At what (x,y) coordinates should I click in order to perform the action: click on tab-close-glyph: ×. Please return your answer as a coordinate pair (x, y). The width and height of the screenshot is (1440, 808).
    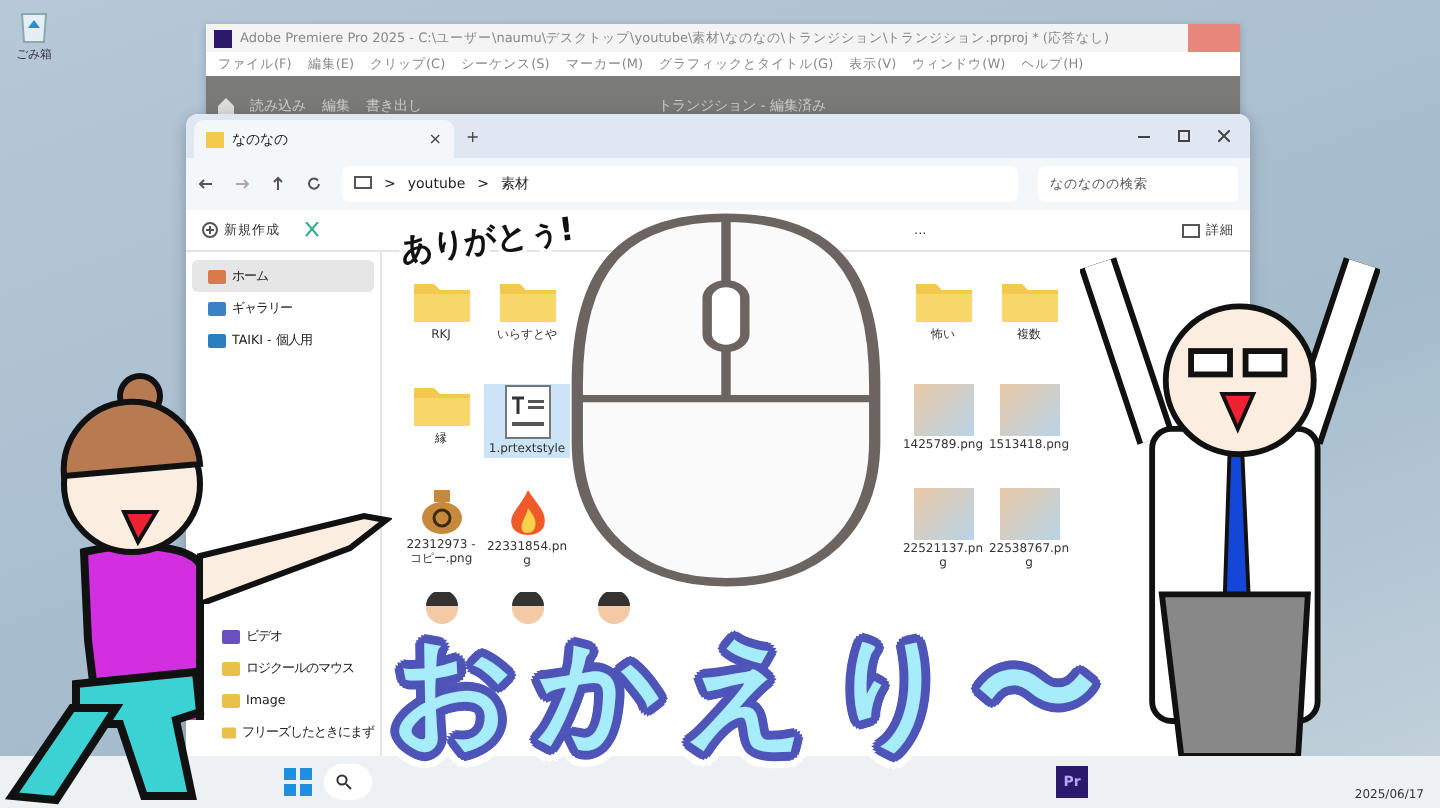
    Looking at the image, I should click on (435, 139).